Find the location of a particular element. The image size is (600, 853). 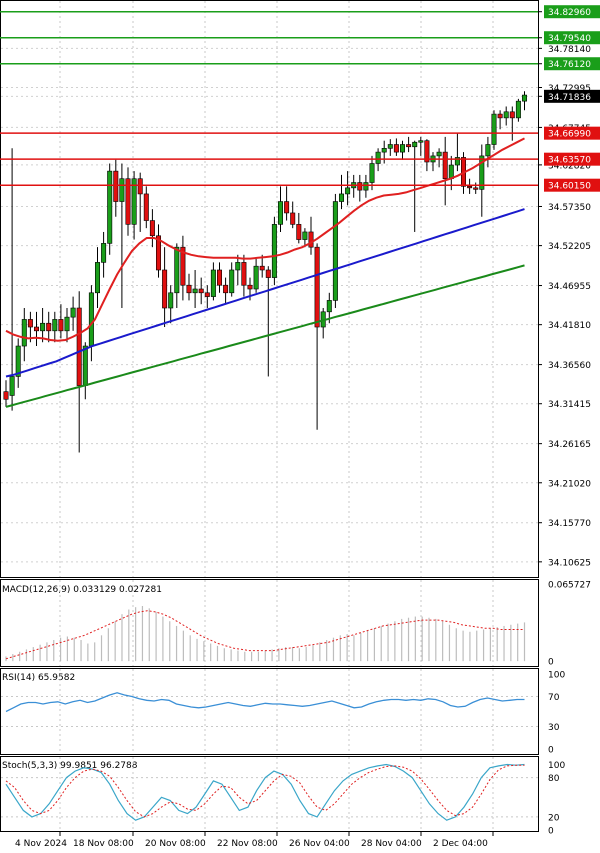

stoch-panel: Stoch(5,3,3) 99.9851 96.2788 100 80 20 0 is located at coordinates (282, 796).